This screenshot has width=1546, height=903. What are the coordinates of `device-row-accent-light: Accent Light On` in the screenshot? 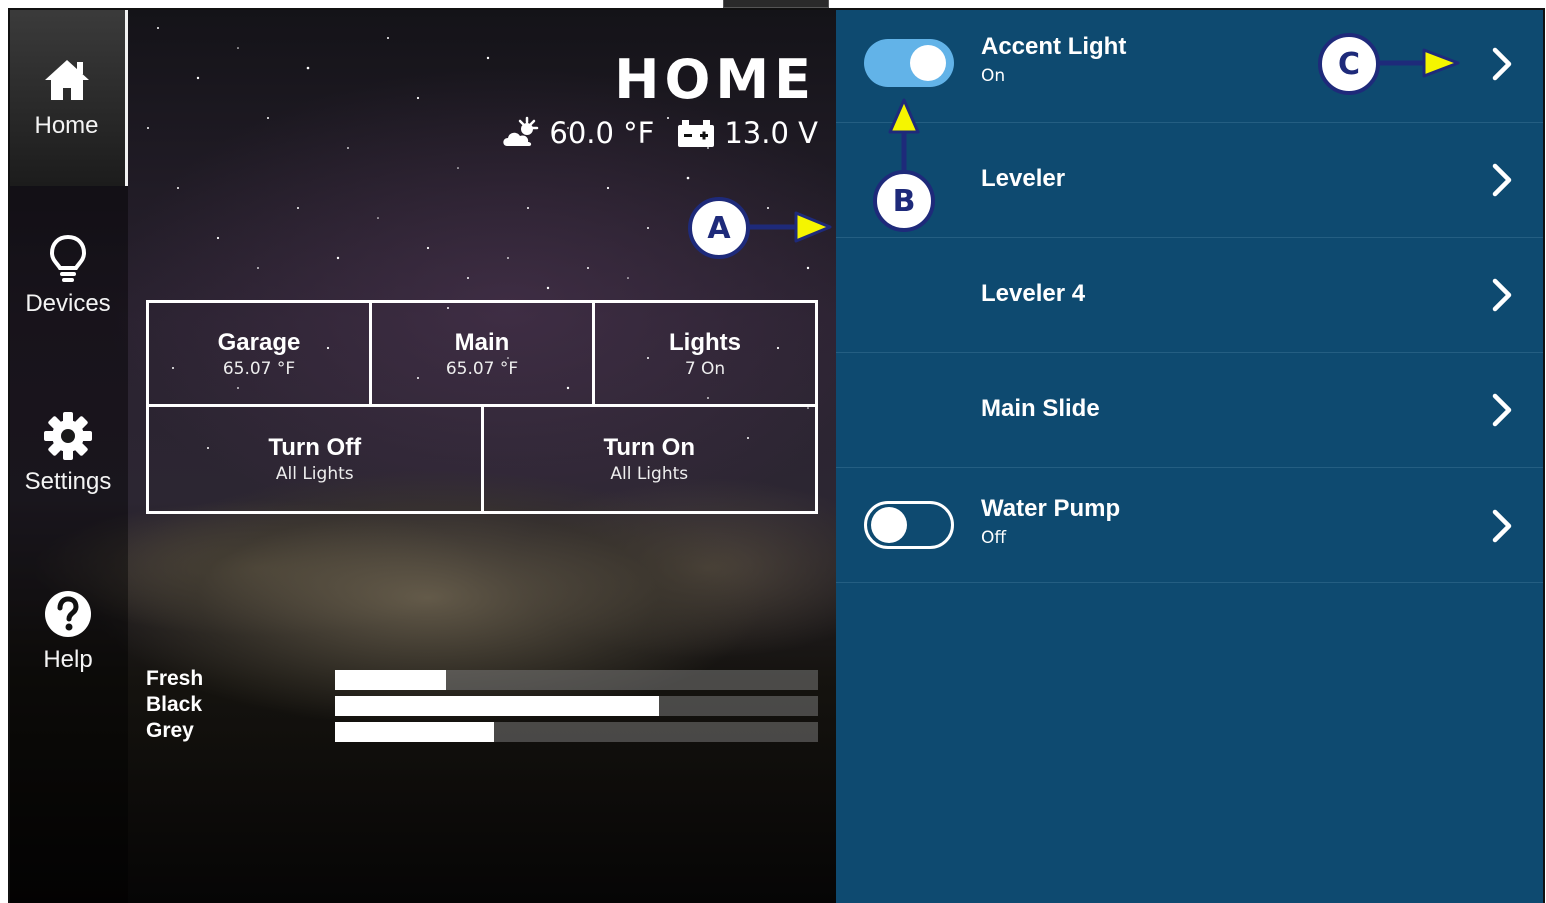 It's located at (1190, 65).